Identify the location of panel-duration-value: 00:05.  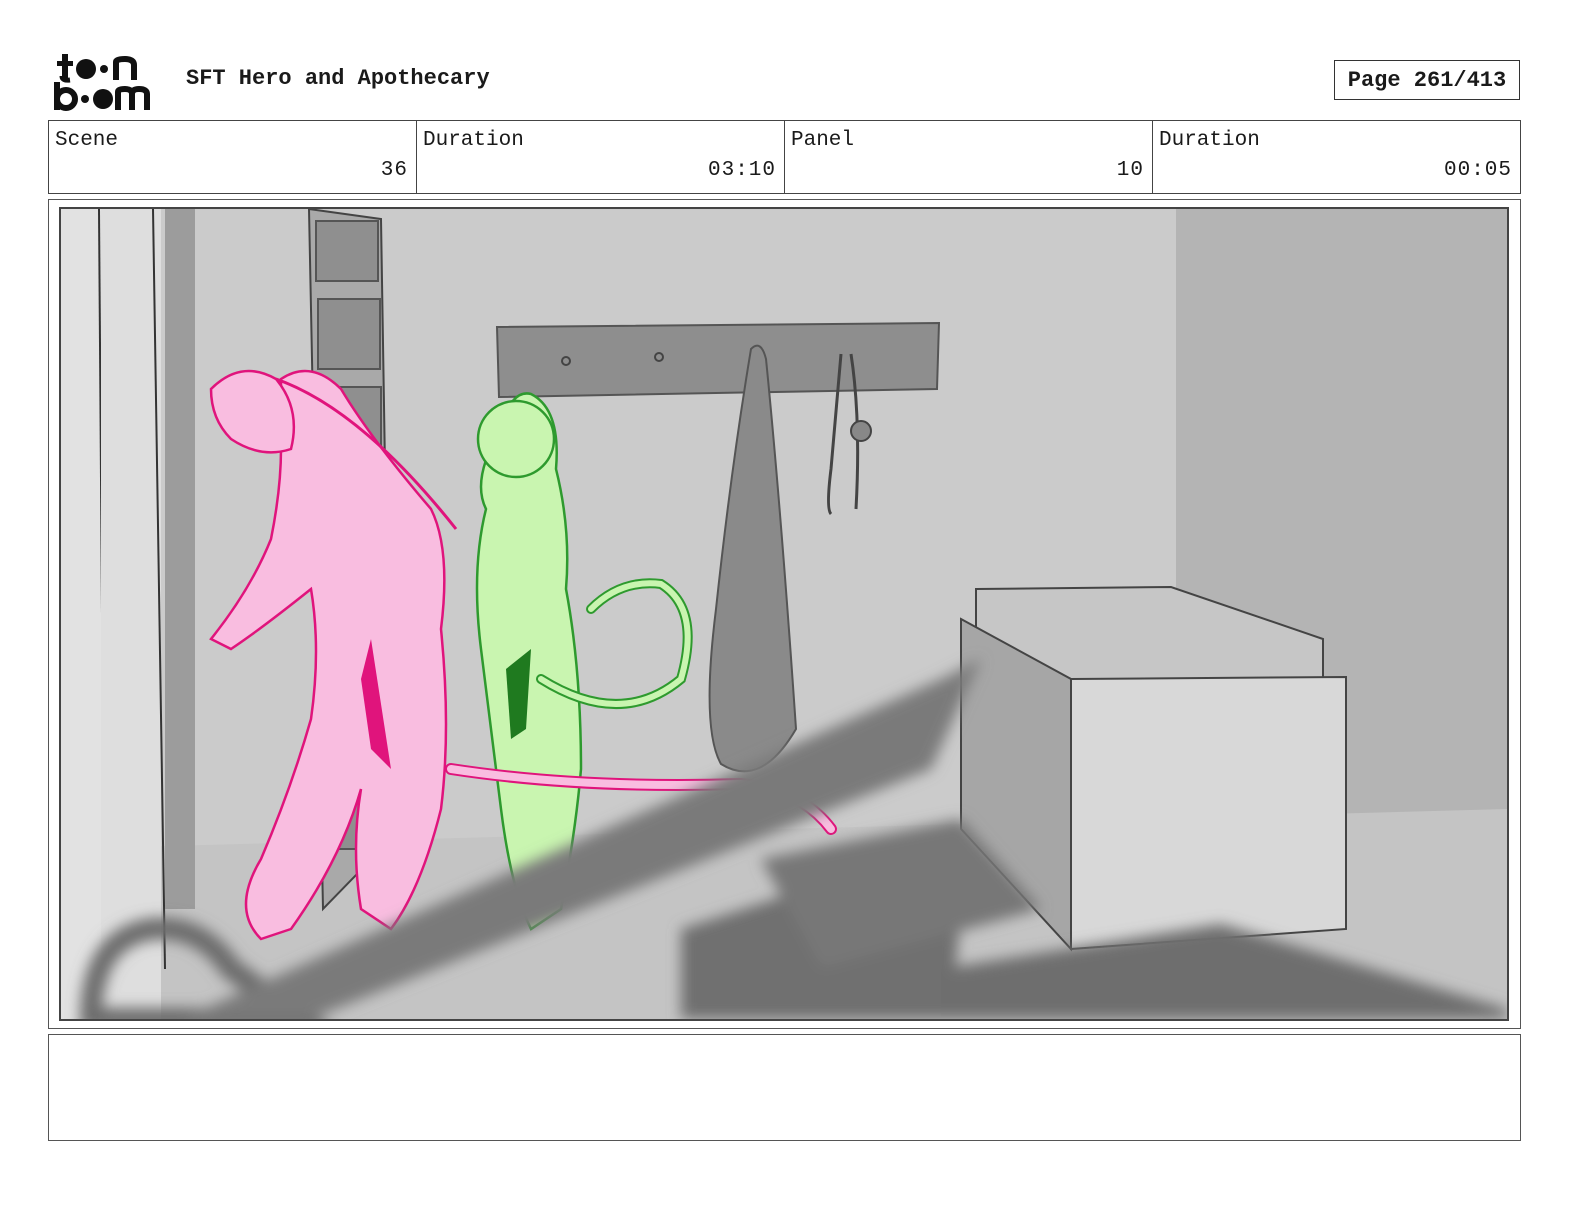
(1477, 170).